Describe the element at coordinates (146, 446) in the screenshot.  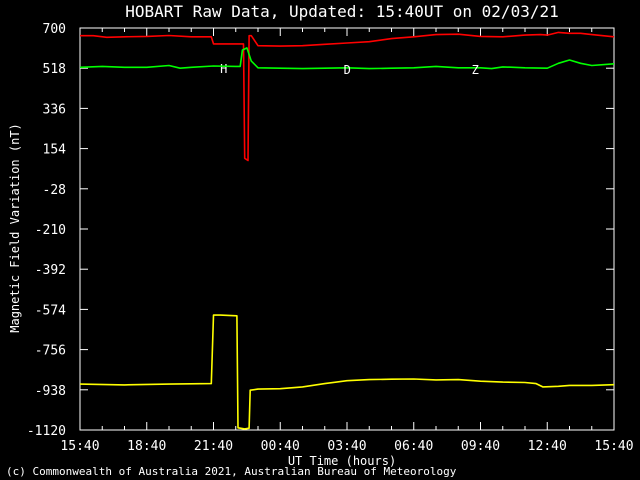
I see `x-tick-label: 18:40` at that location.